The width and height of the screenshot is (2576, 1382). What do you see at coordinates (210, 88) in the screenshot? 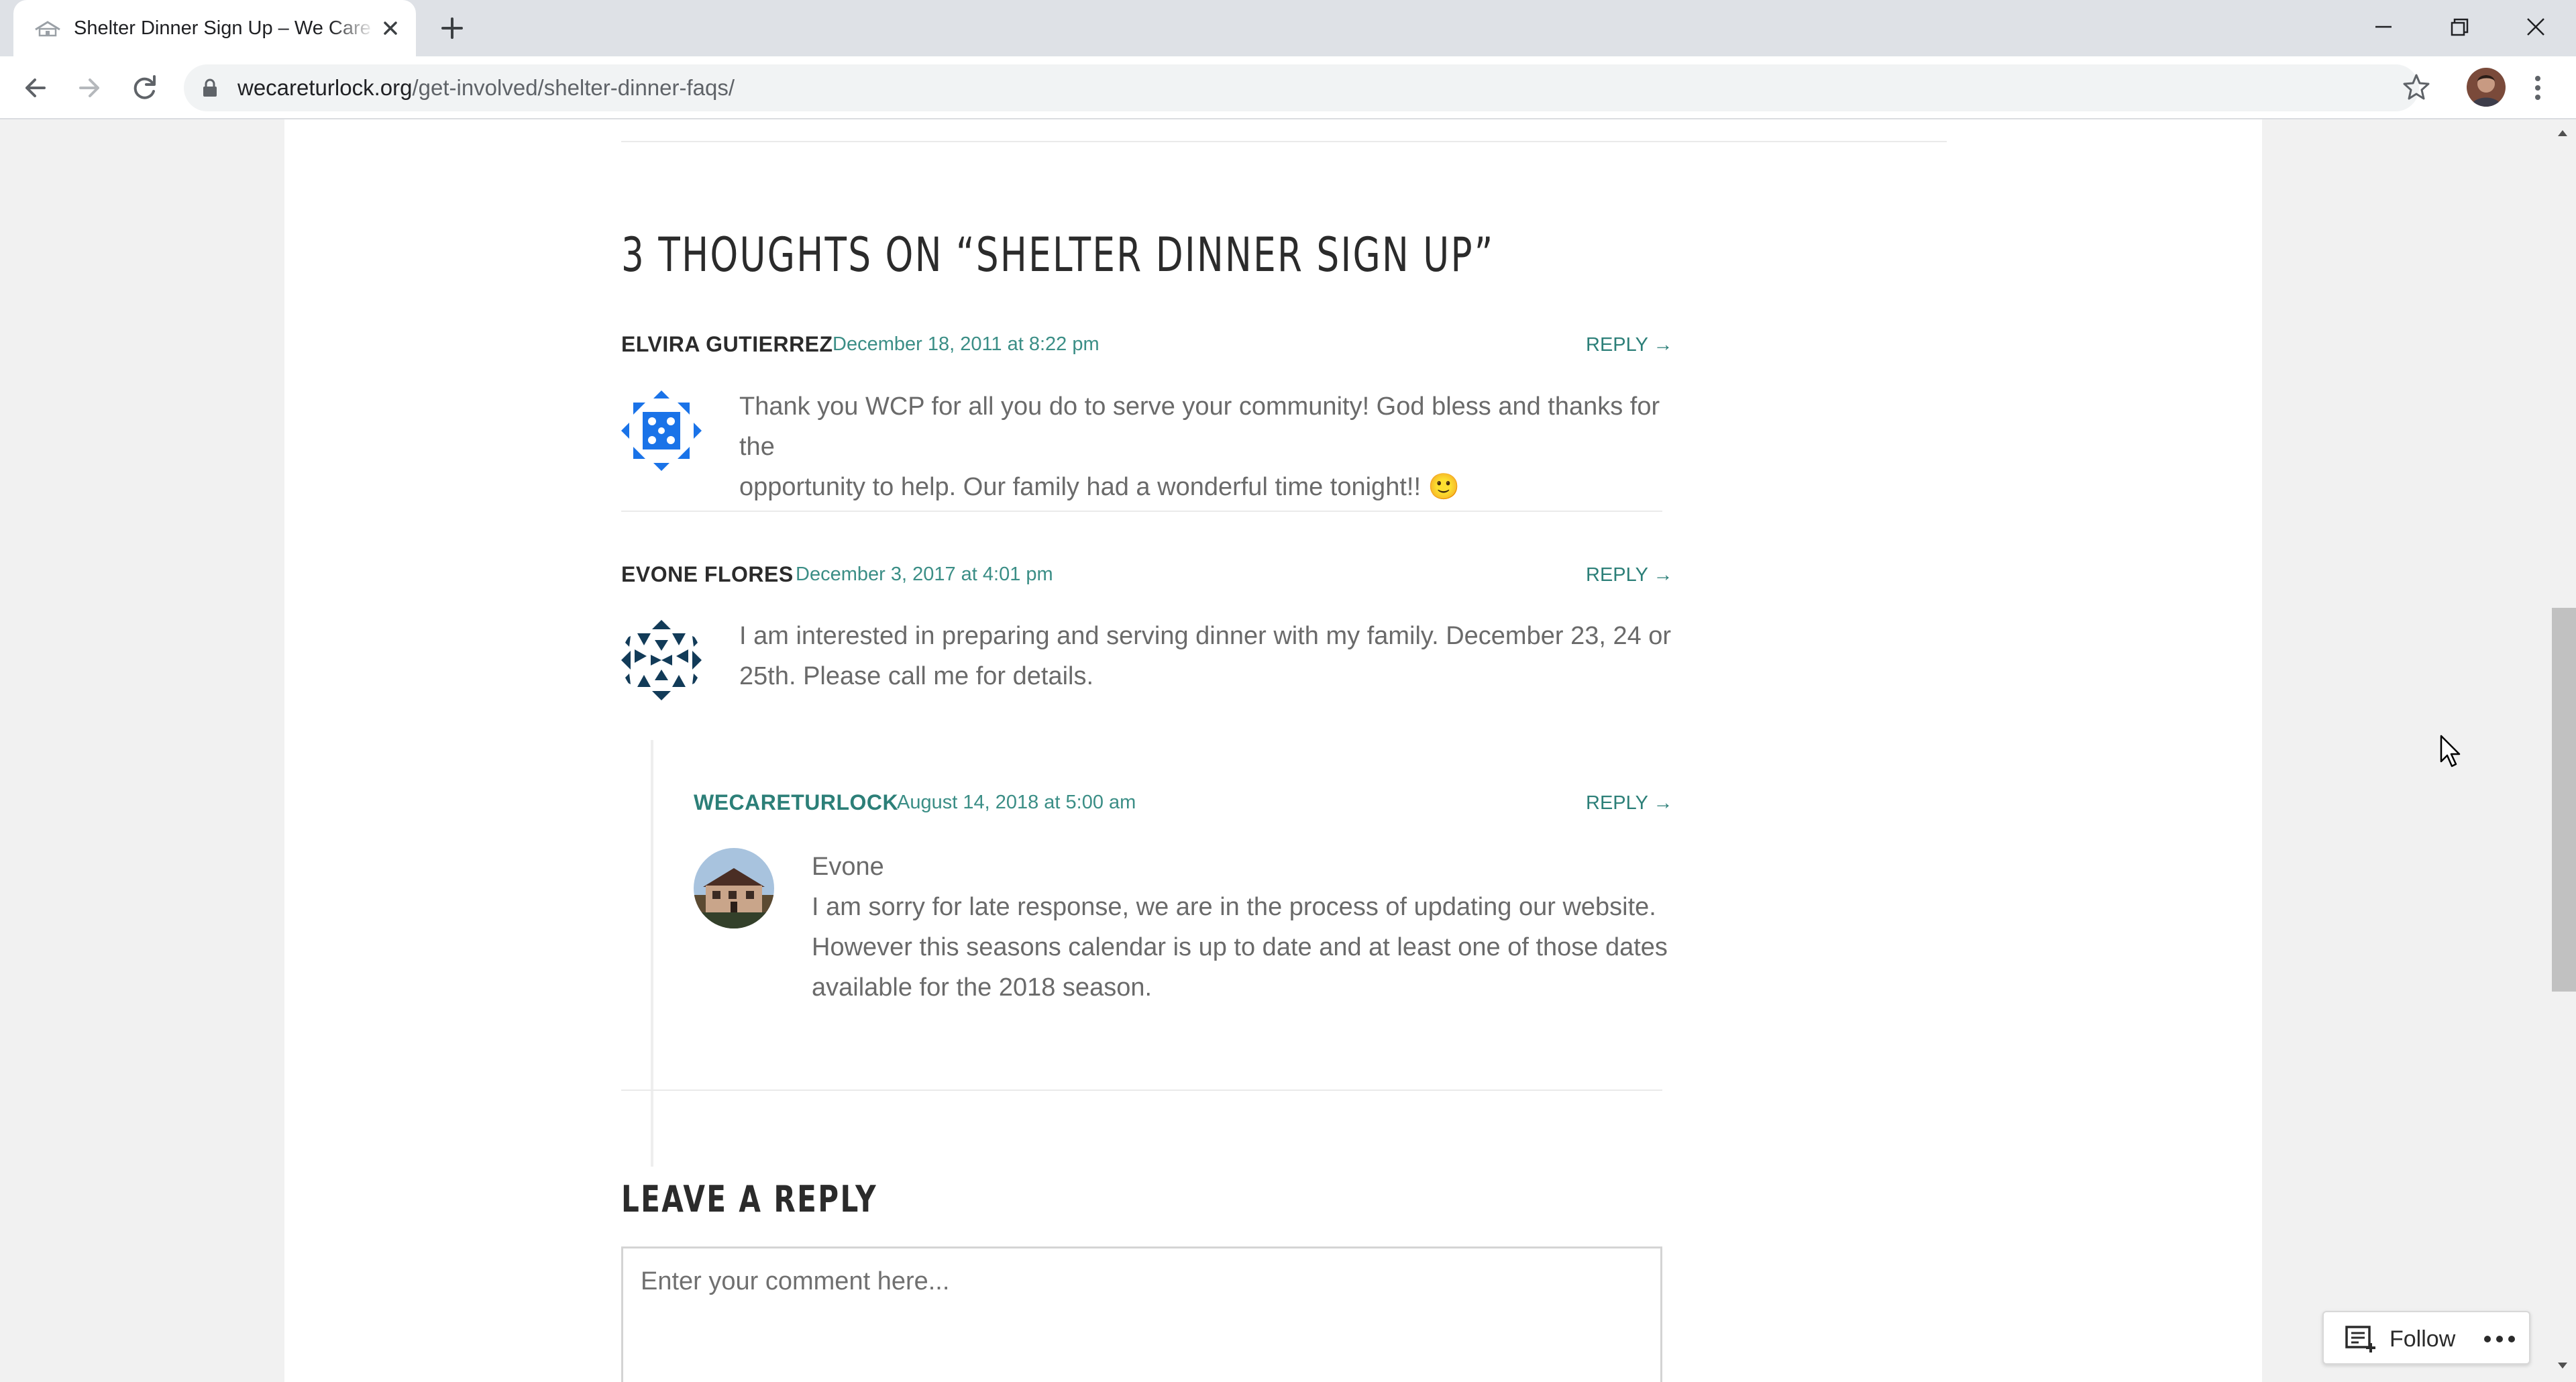
I see `lock-icon` at bounding box center [210, 88].